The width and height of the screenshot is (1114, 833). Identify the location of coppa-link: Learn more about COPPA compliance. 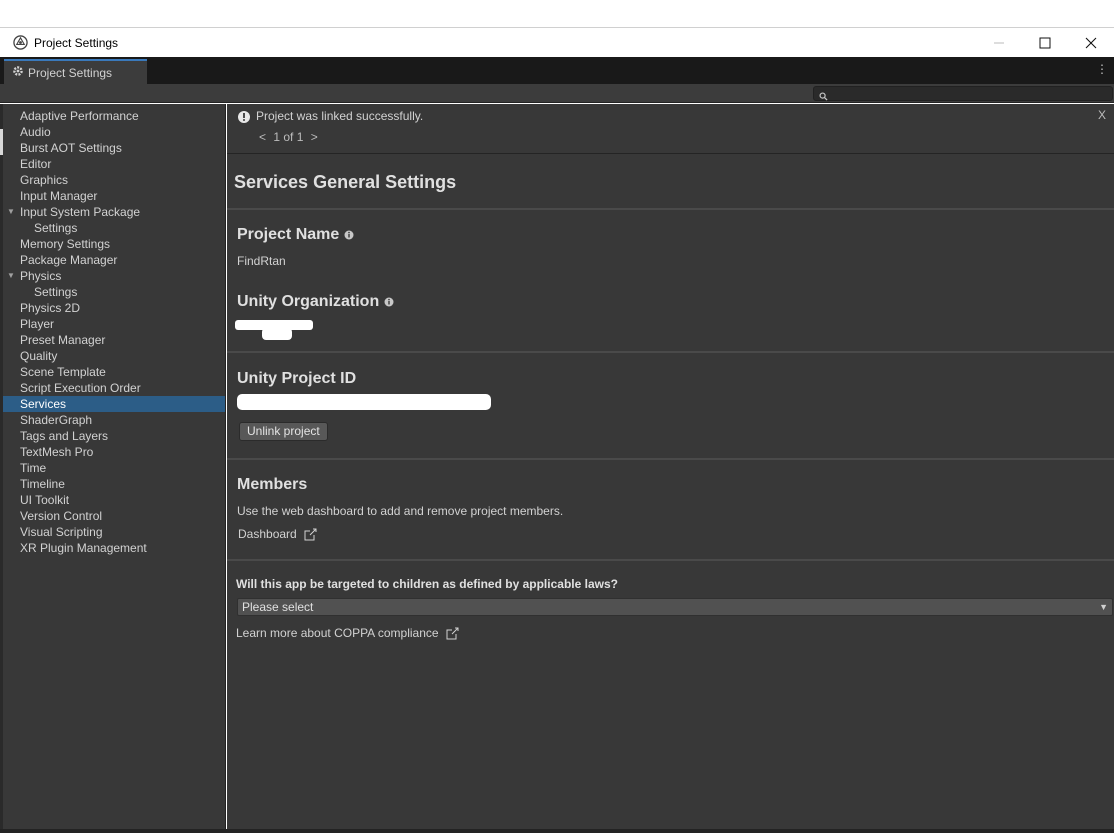
(347, 633).